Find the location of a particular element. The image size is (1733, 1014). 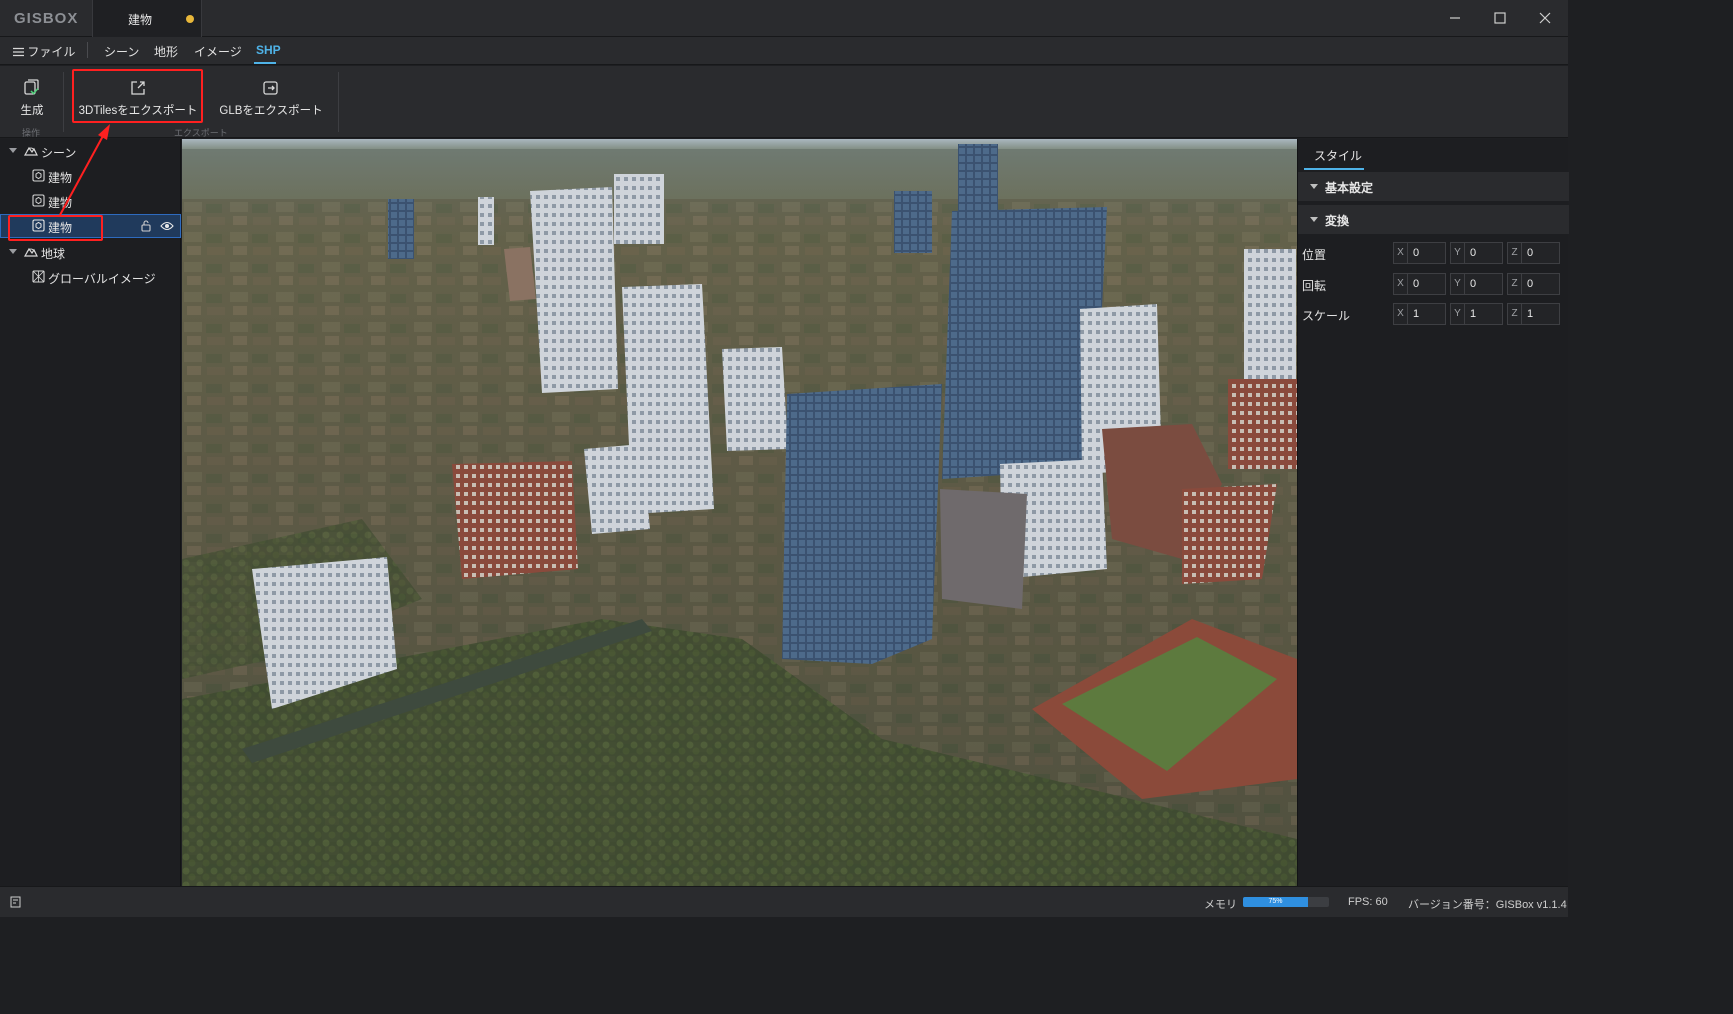

minimize-icon is located at coordinates (1455, 18).